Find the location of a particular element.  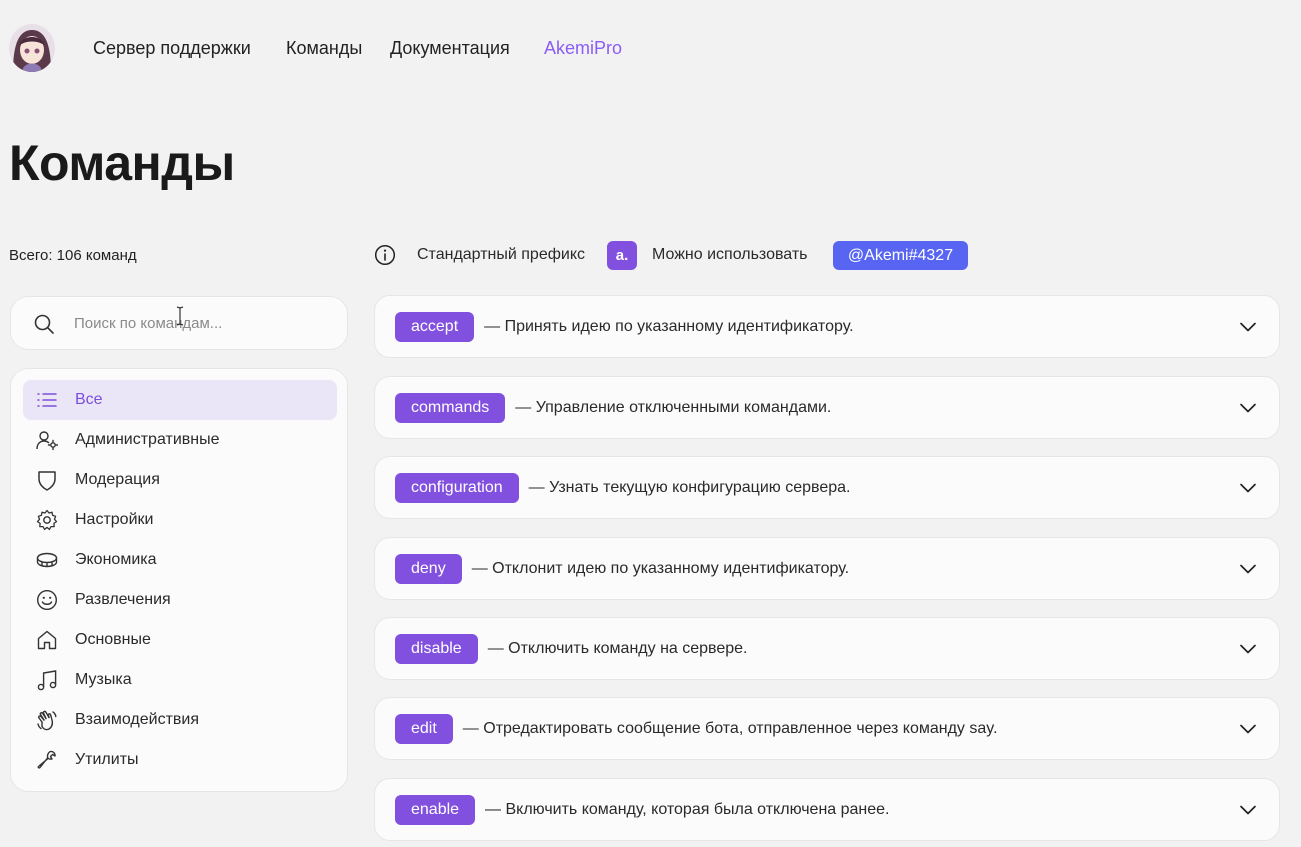

category-label: Административные is located at coordinates (147, 439).